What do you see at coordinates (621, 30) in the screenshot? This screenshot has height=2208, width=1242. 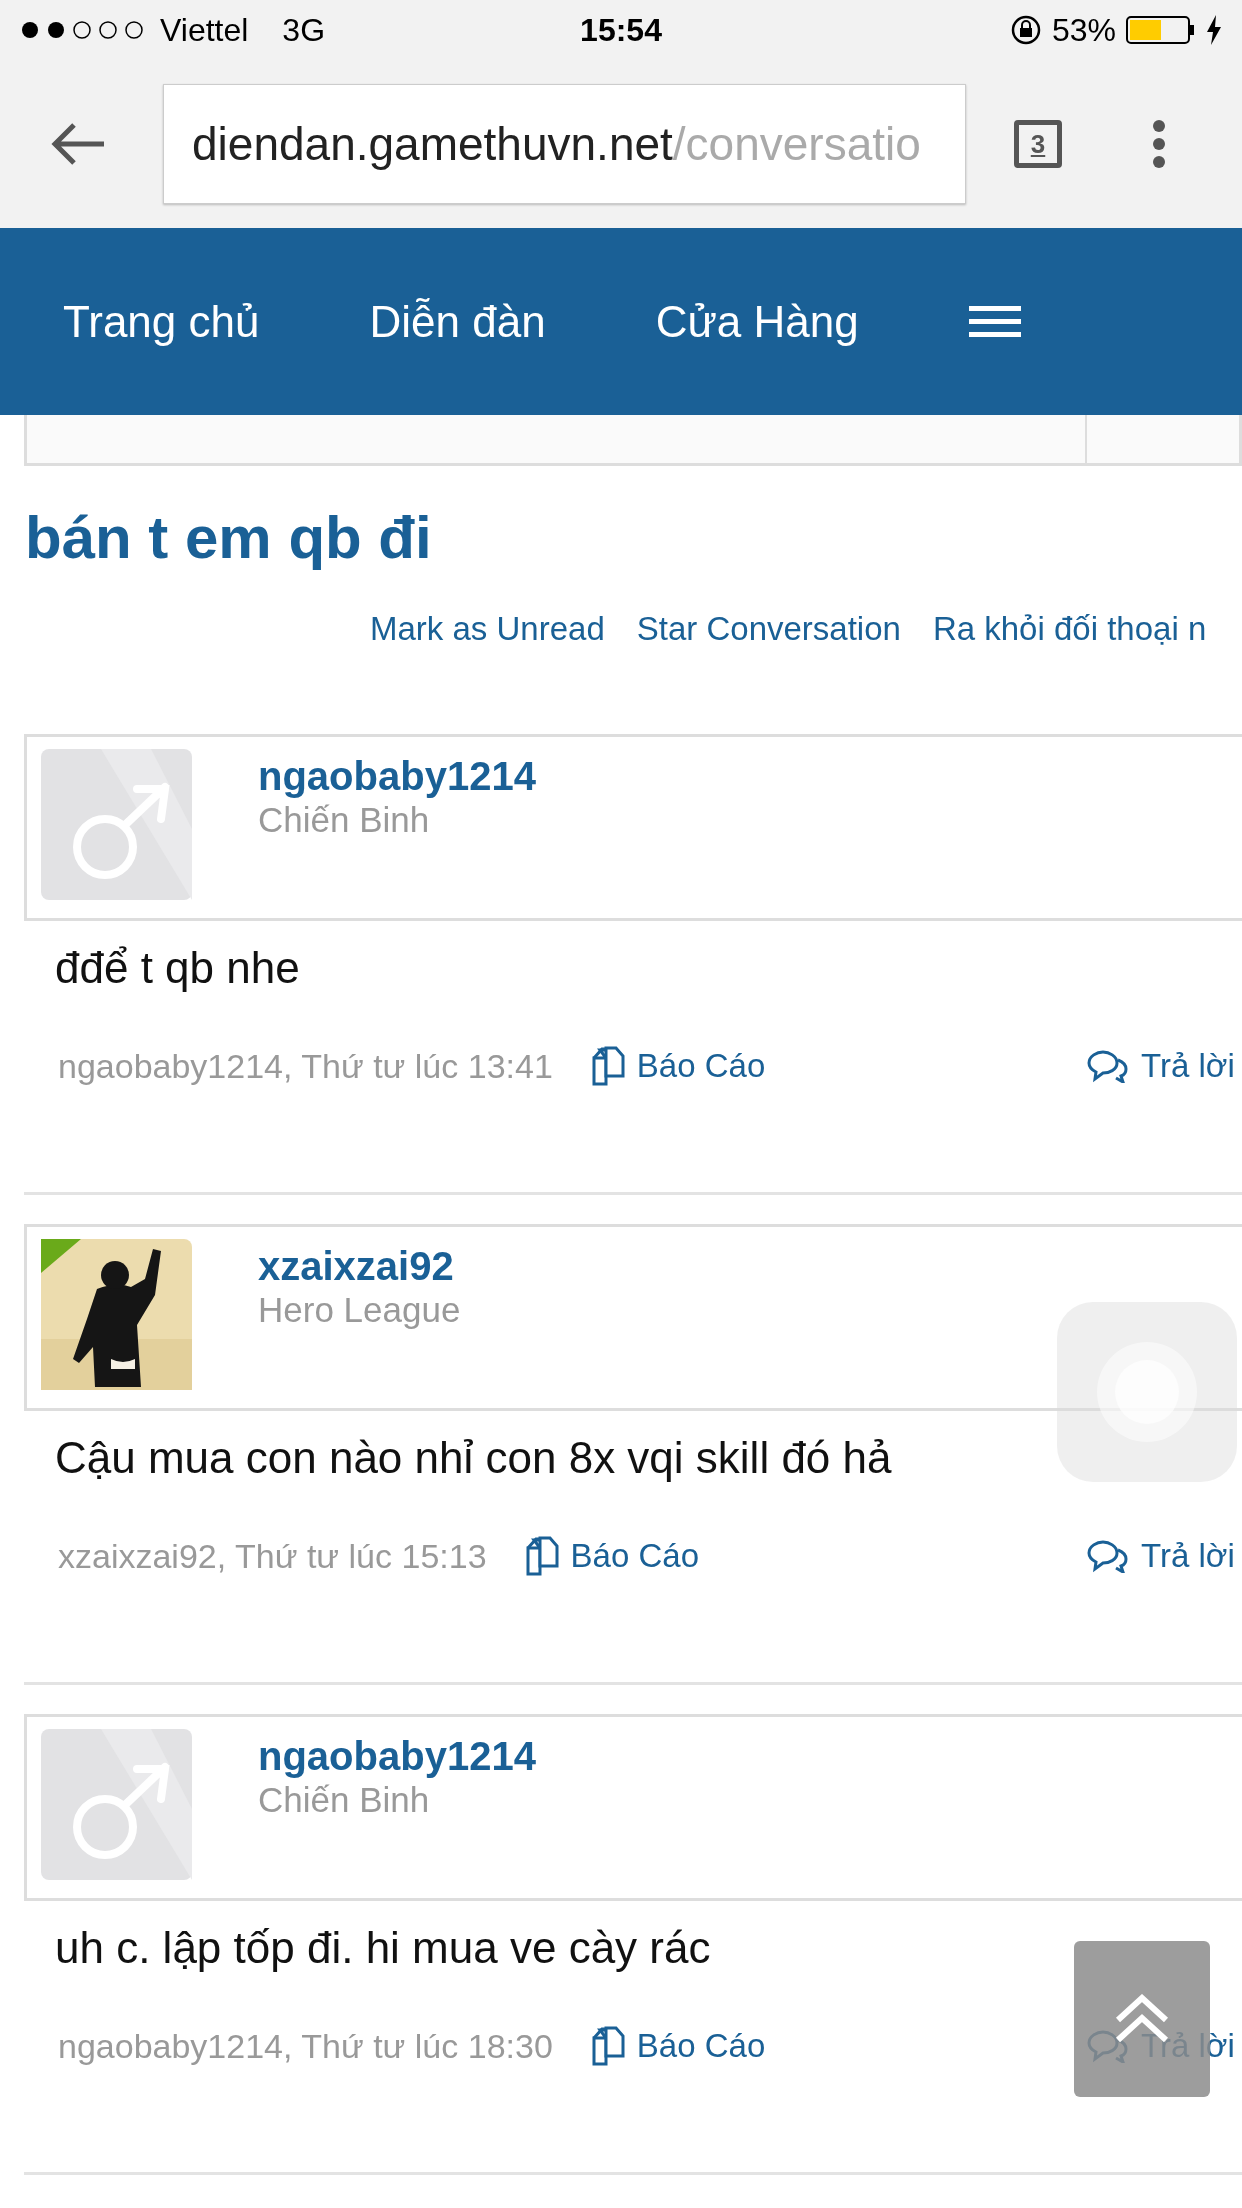 I see `clock-time: 15:54` at bounding box center [621, 30].